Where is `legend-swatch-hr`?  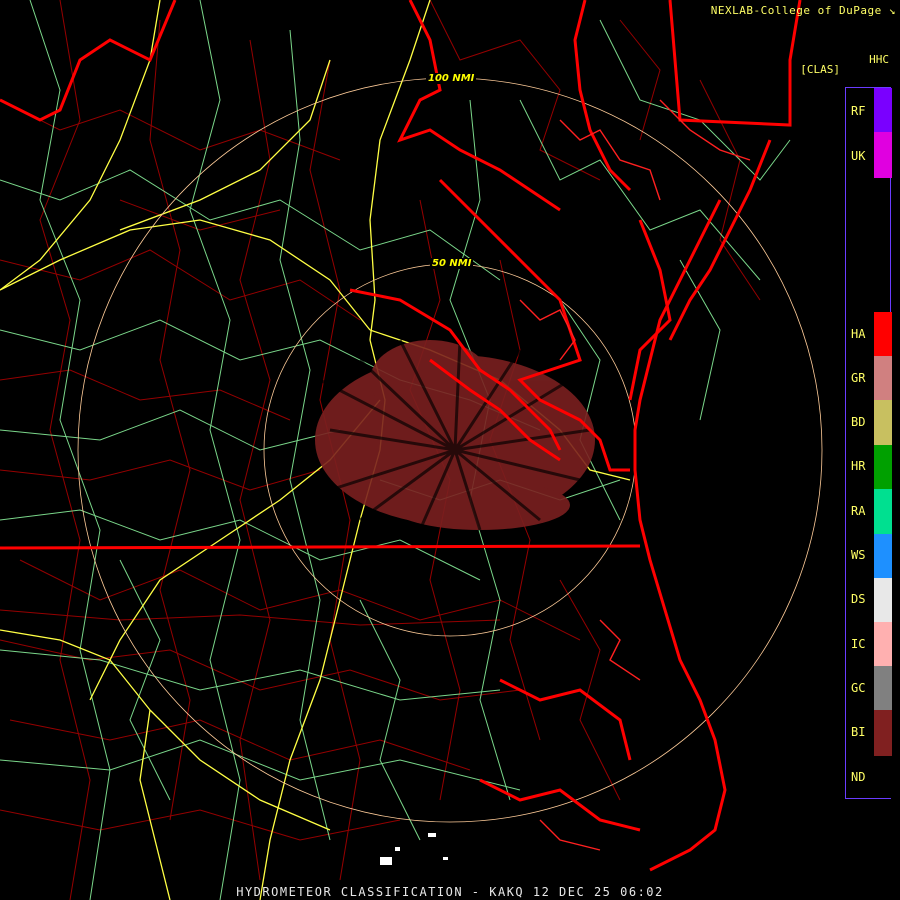 legend-swatch-hr is located at coordinates (883, 467).